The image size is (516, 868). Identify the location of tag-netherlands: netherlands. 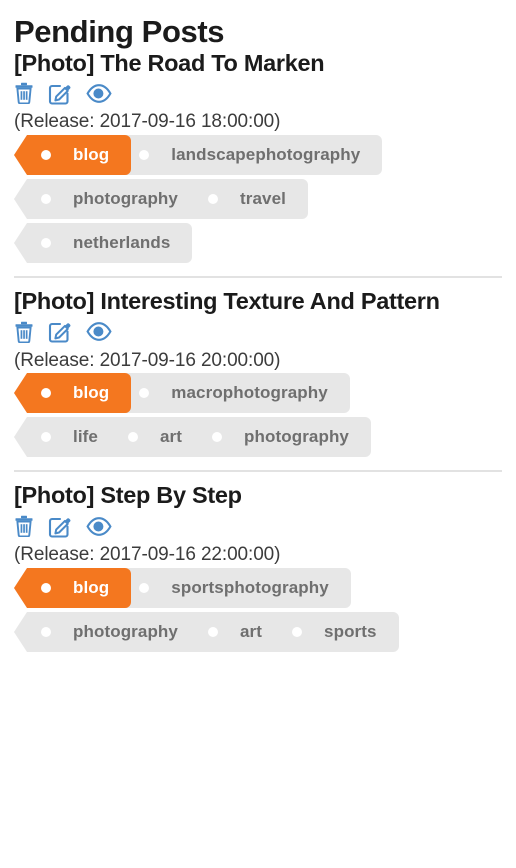
(103, 243).